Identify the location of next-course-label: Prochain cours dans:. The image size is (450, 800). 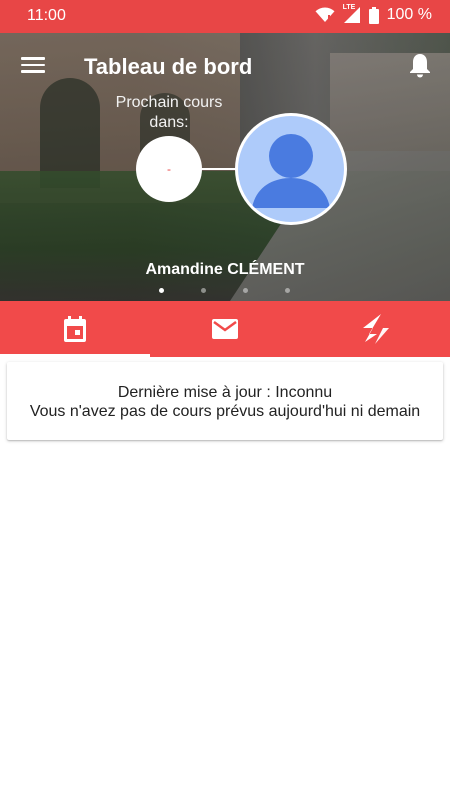
(169, 112).